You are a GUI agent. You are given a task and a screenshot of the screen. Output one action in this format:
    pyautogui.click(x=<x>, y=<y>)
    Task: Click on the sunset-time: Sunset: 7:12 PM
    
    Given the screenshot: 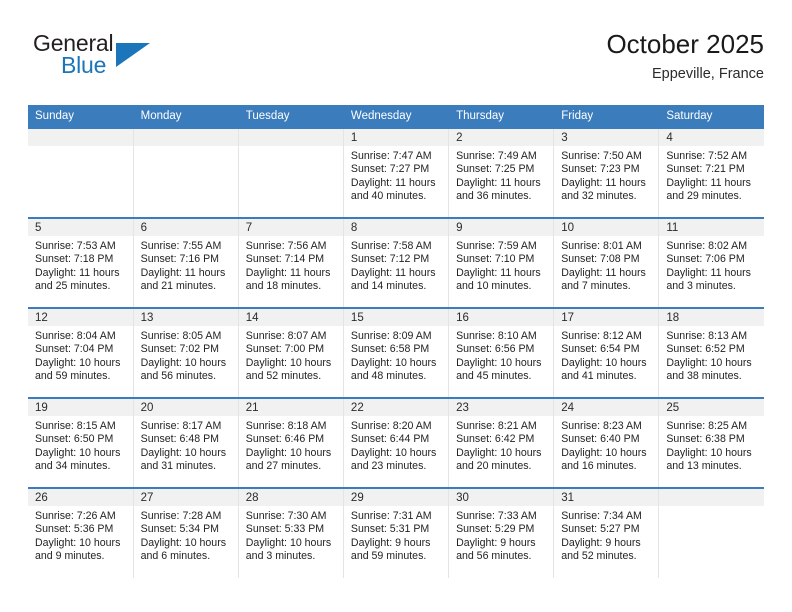 What is the action you would take?
    pyautogui.click(x=390, y=259)
    